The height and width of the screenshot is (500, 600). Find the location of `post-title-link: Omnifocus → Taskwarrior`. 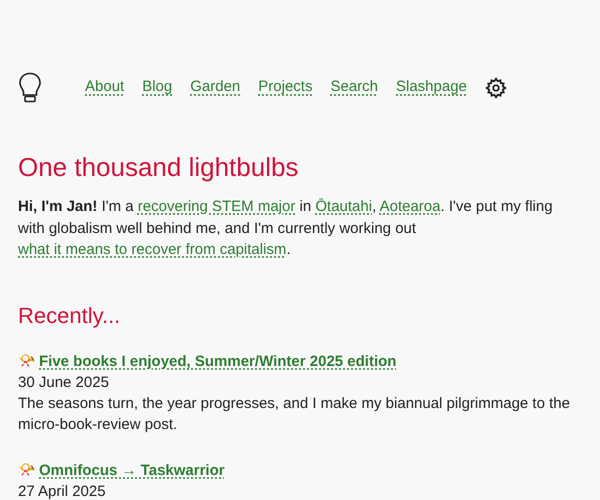

post-title-link: Omnifocus → Taskwarrior is located at coordinates (132, 470).